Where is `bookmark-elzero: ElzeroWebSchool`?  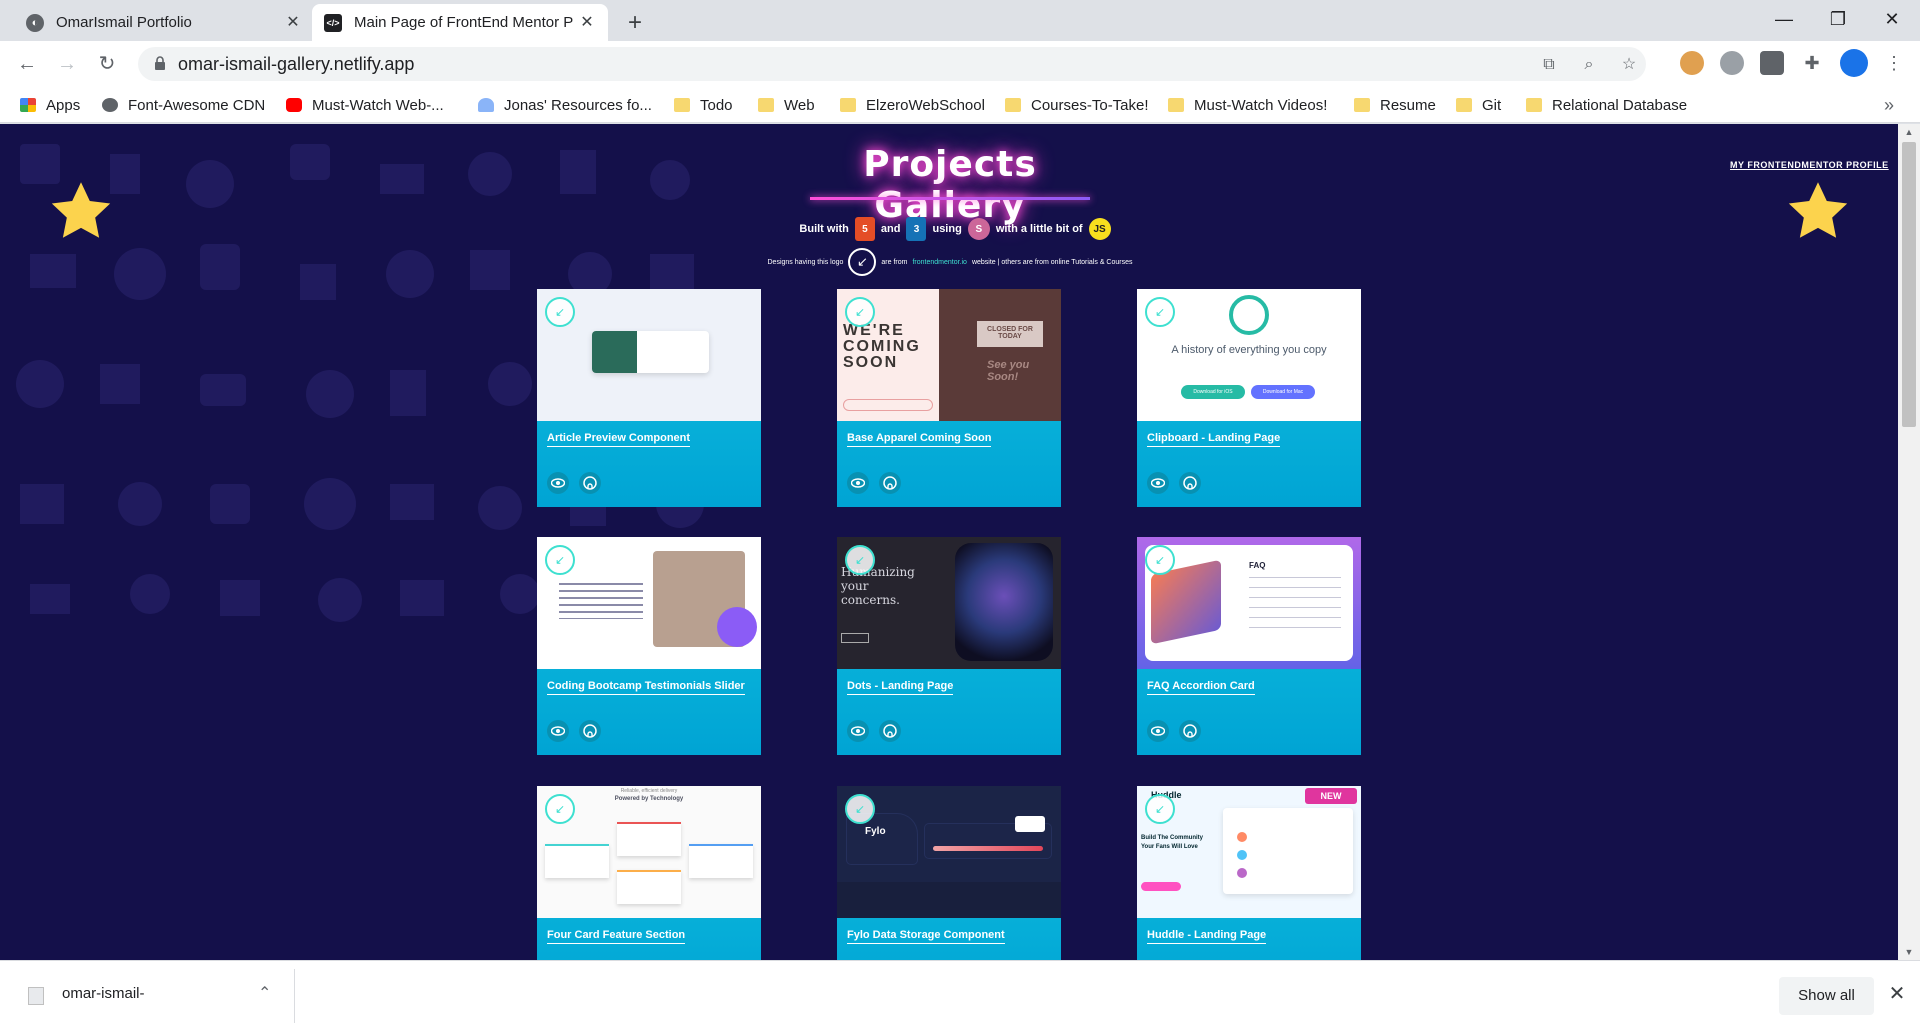
bookmark-elzero: ElzeroWebSchool is located at coordinates (912, 105).